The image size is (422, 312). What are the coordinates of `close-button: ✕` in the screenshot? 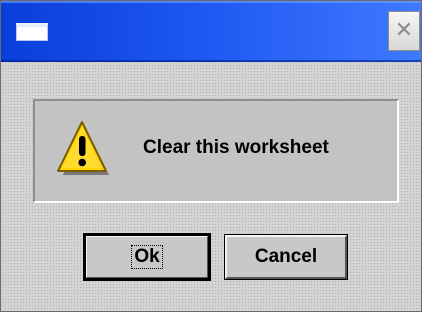 It's located at (404, 31).